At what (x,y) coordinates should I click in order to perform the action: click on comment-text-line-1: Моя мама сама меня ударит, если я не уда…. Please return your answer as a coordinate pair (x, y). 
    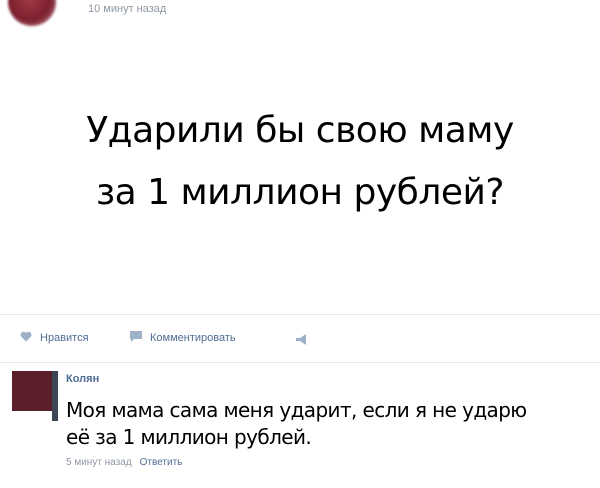
    Looking at the image, I should click on (296, 410).